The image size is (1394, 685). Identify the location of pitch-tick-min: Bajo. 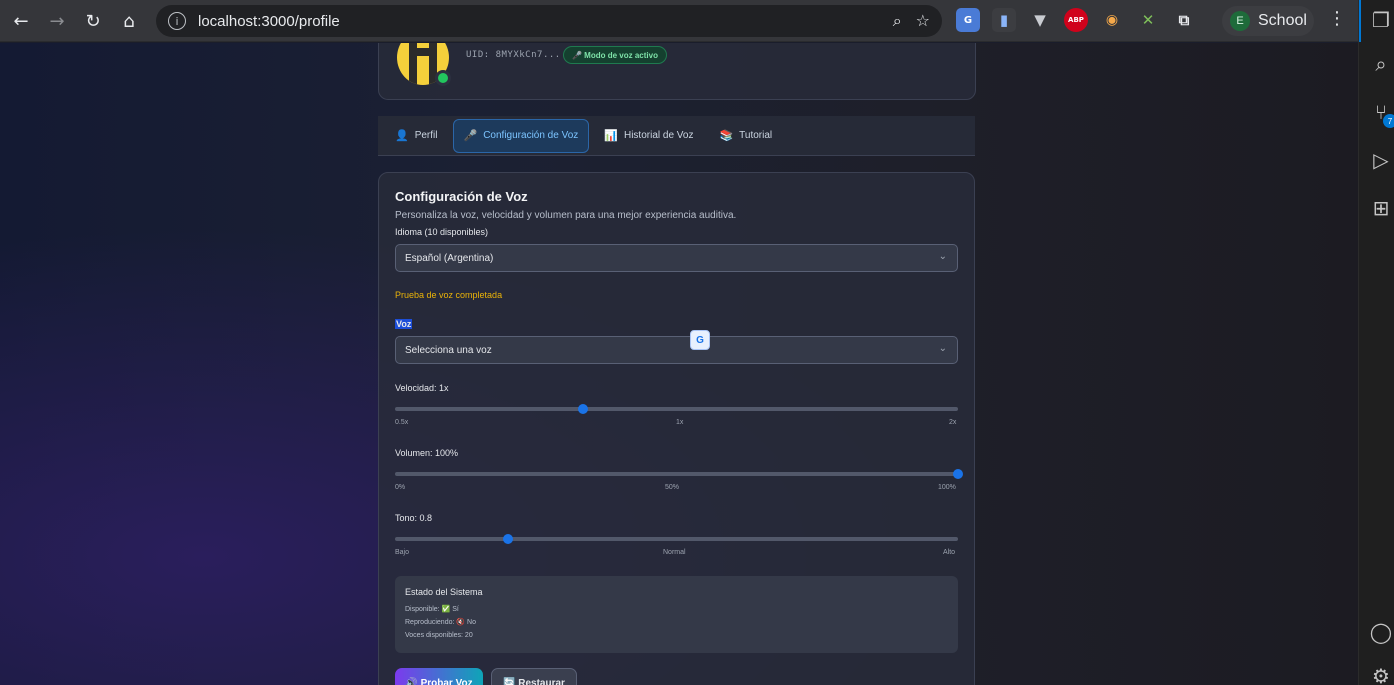
(402, 552).